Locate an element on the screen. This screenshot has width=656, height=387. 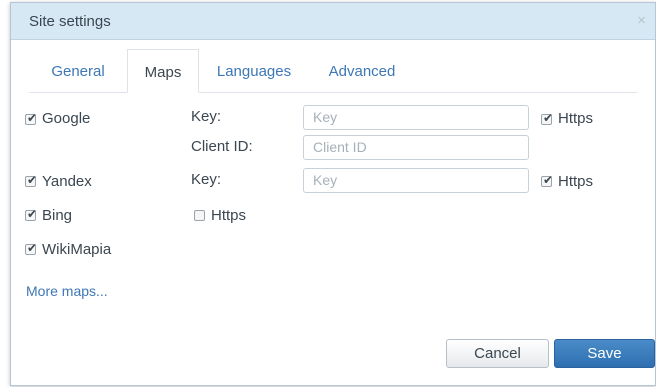
cancel-button: Cancel is located at coordinates (497, 353).